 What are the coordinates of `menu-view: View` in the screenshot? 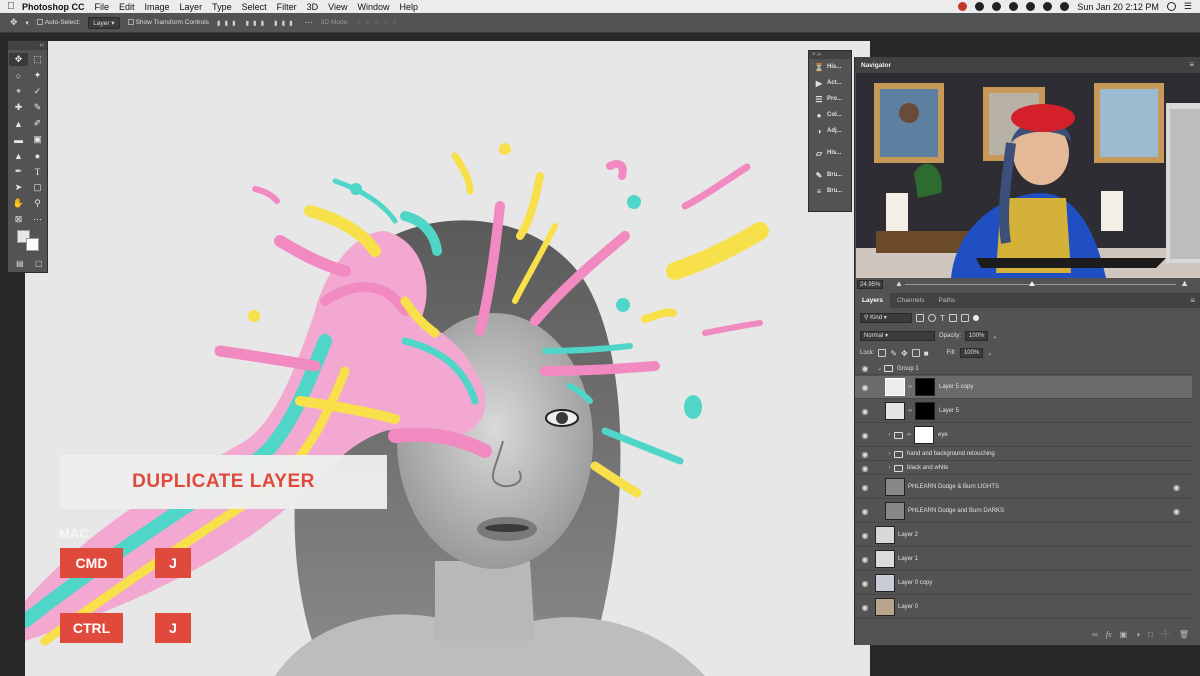 It's located at (337, 7).